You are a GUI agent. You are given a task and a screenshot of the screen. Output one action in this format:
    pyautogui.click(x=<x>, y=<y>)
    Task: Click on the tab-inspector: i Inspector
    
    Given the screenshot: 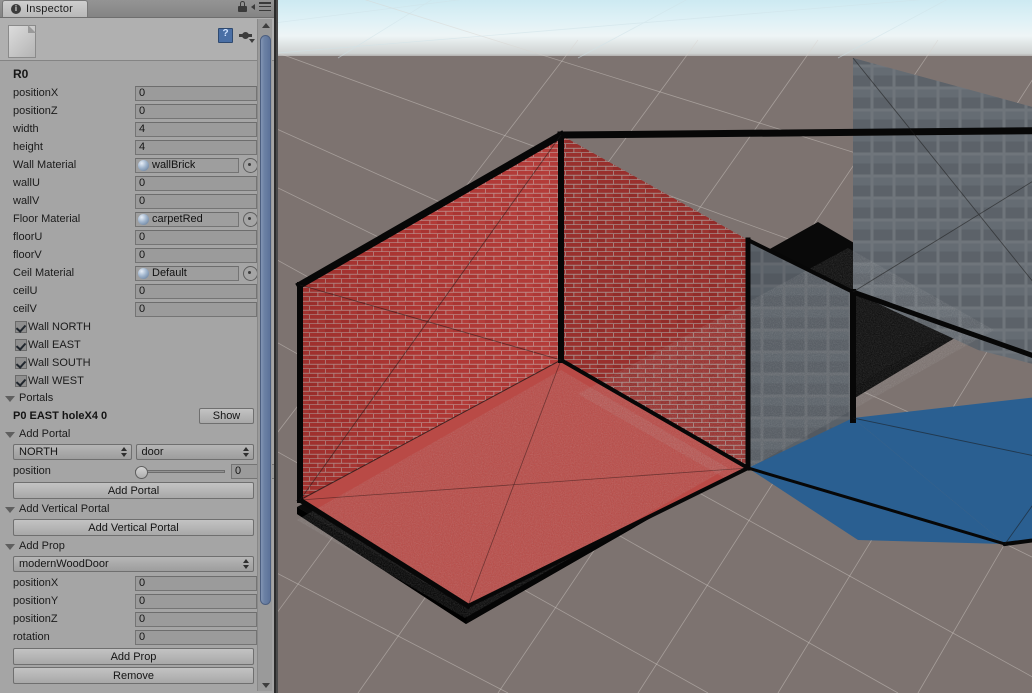 What is the action you would take?
    pyautogui.click(x=45, y=8)
    